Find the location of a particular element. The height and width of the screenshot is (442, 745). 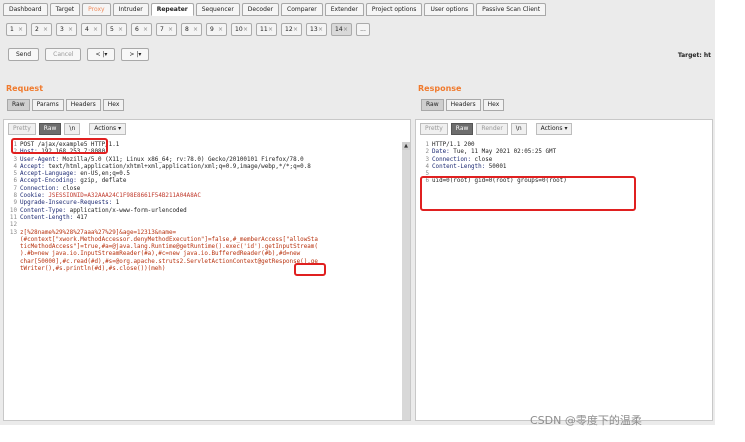

tab-target: Target is located at coordinates (65, 9).